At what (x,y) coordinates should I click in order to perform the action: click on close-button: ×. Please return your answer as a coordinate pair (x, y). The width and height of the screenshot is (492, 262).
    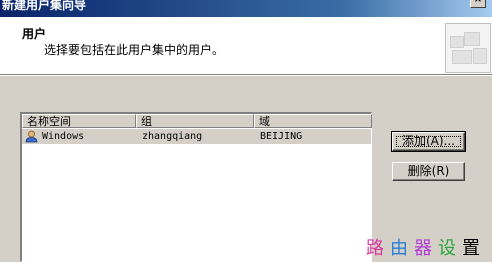
    Looking at the image, I should click on (478, 4).